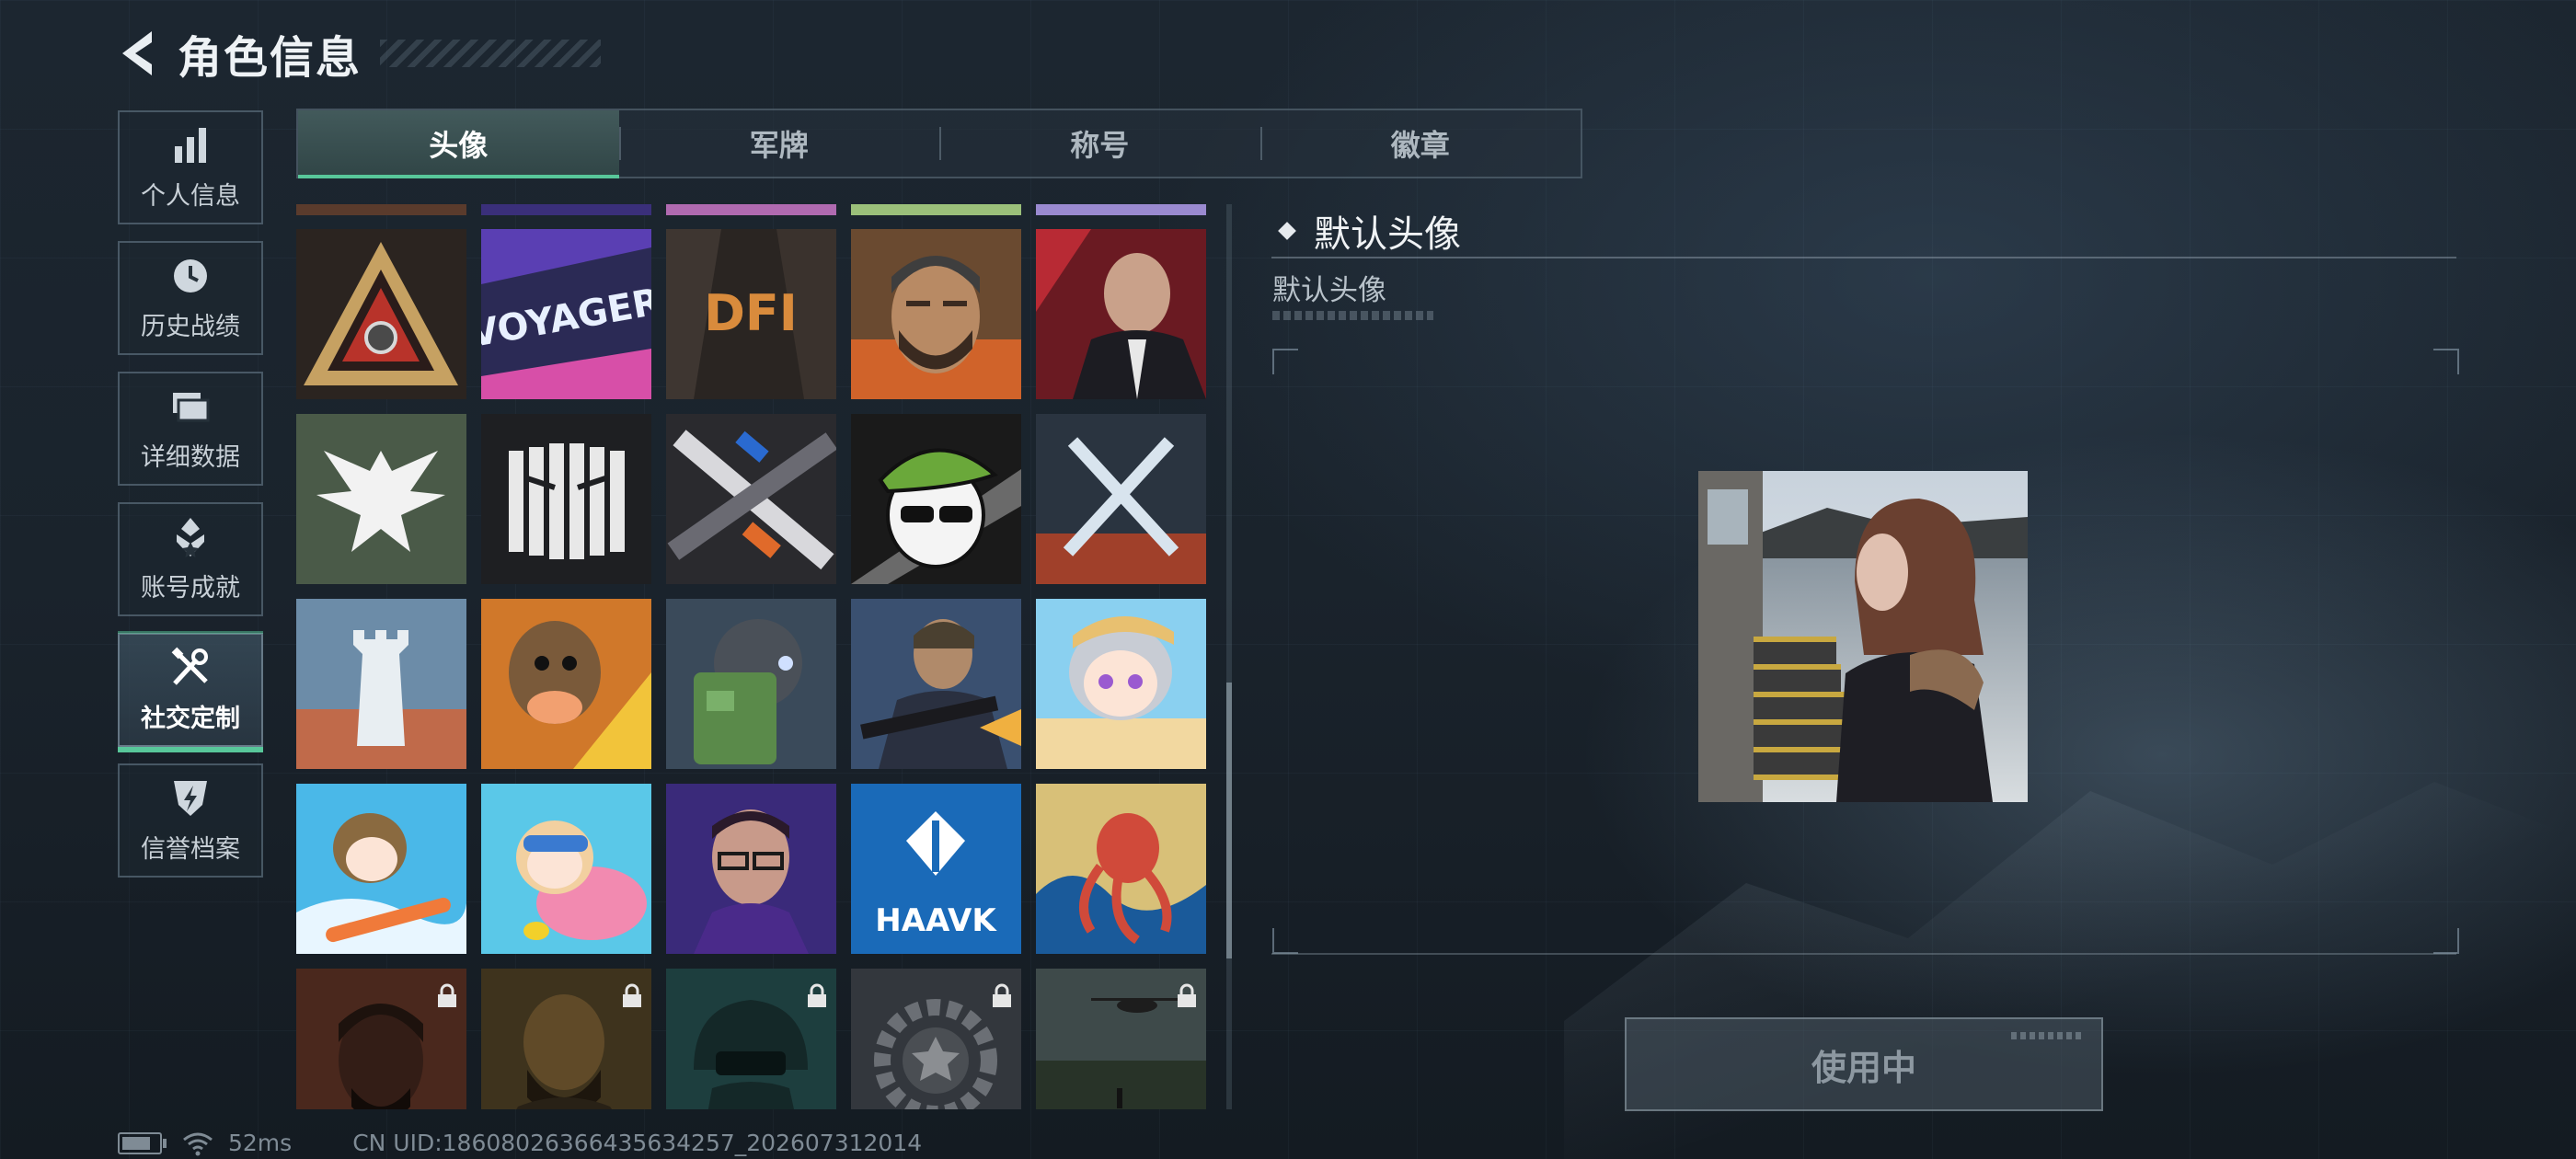  I want to click on battery-icon, so click(142, 1142).